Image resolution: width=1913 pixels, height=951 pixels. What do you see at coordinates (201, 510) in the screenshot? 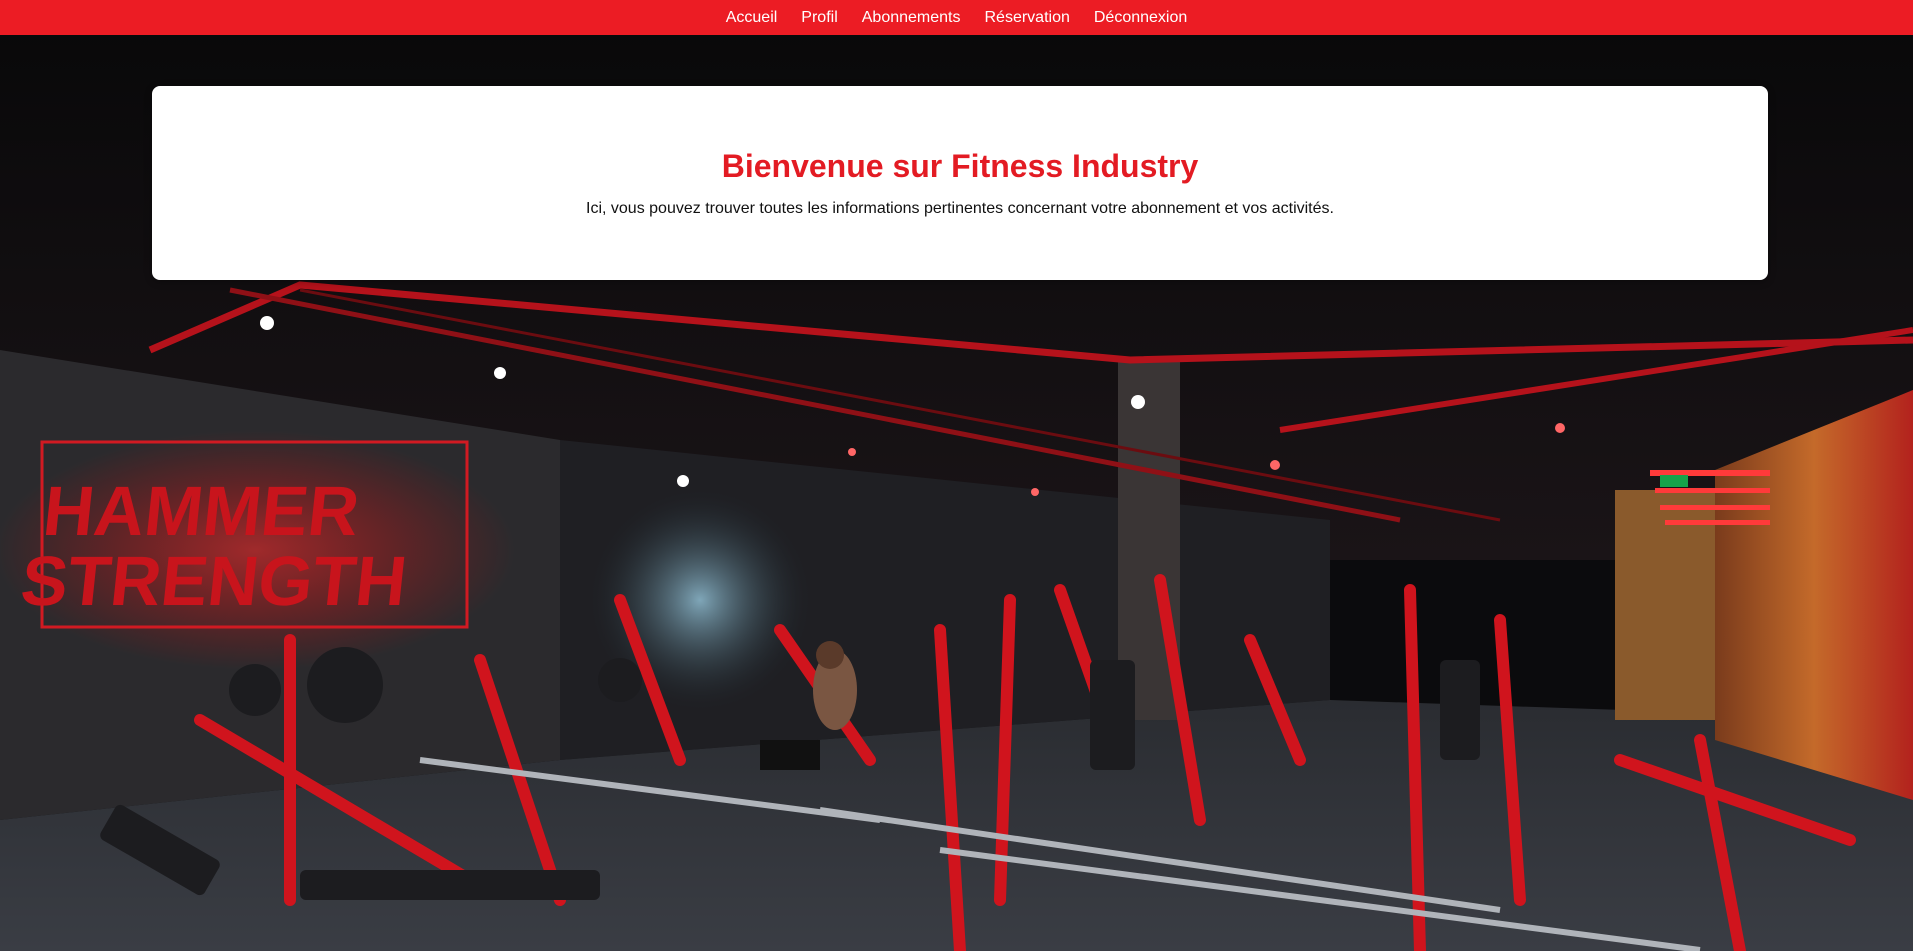
I see `sign-text-line1: HAMMER` at bounding box center [201, 510].